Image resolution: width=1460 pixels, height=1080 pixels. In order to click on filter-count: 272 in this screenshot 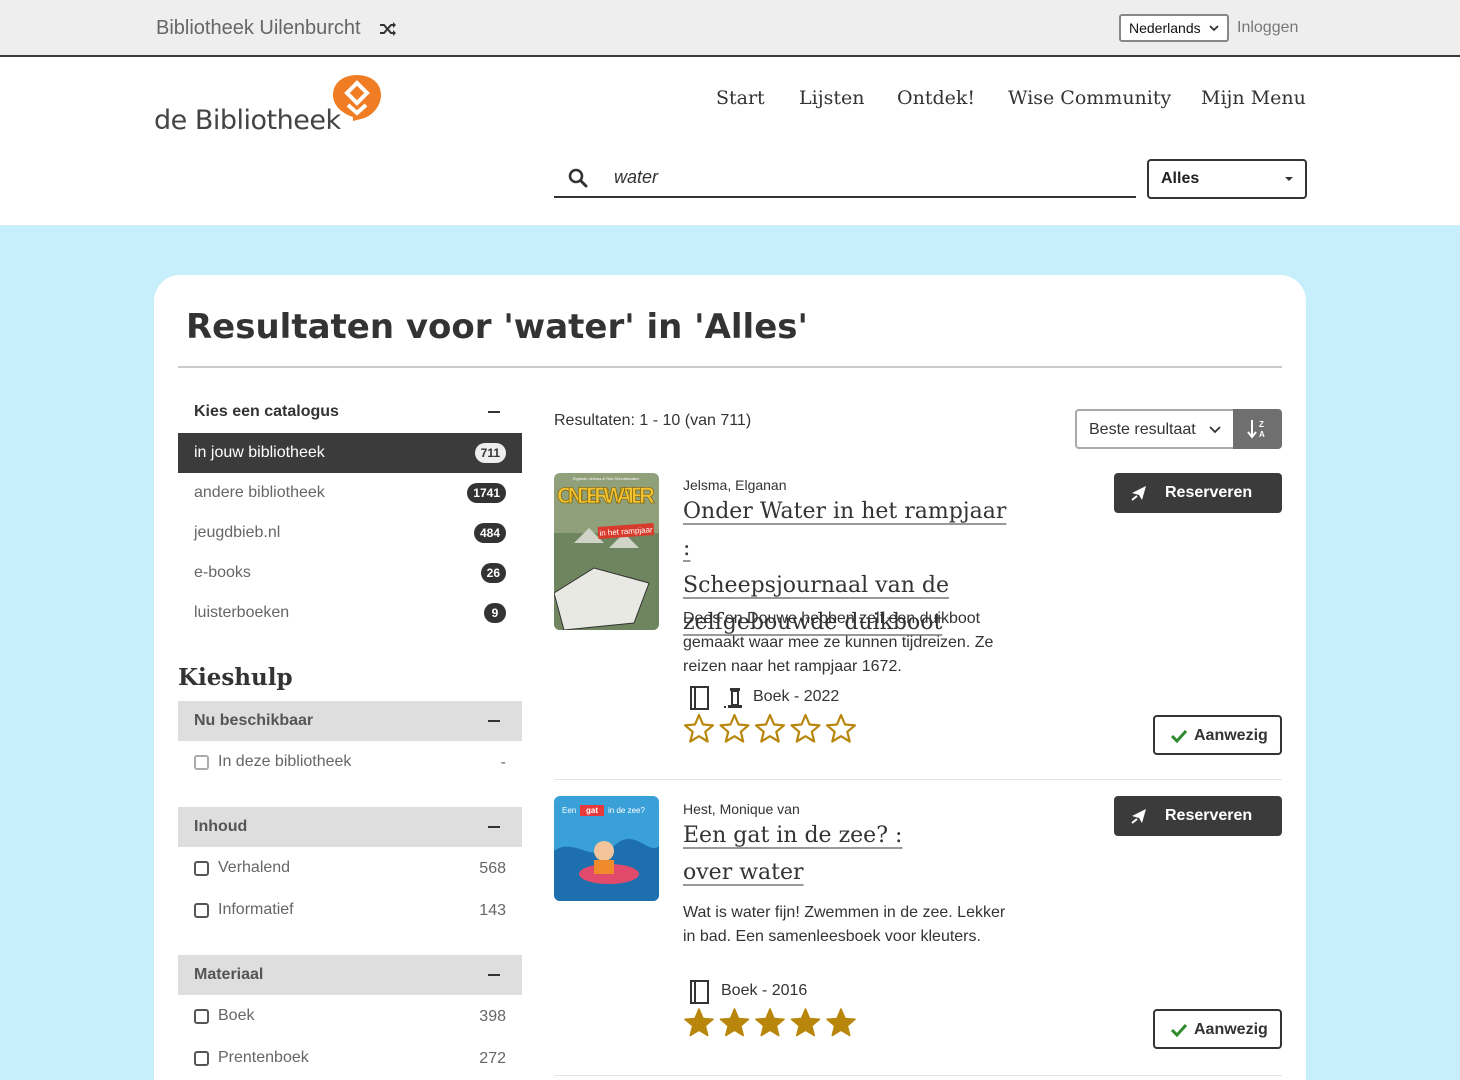, I will do `click(492, 1058)`.